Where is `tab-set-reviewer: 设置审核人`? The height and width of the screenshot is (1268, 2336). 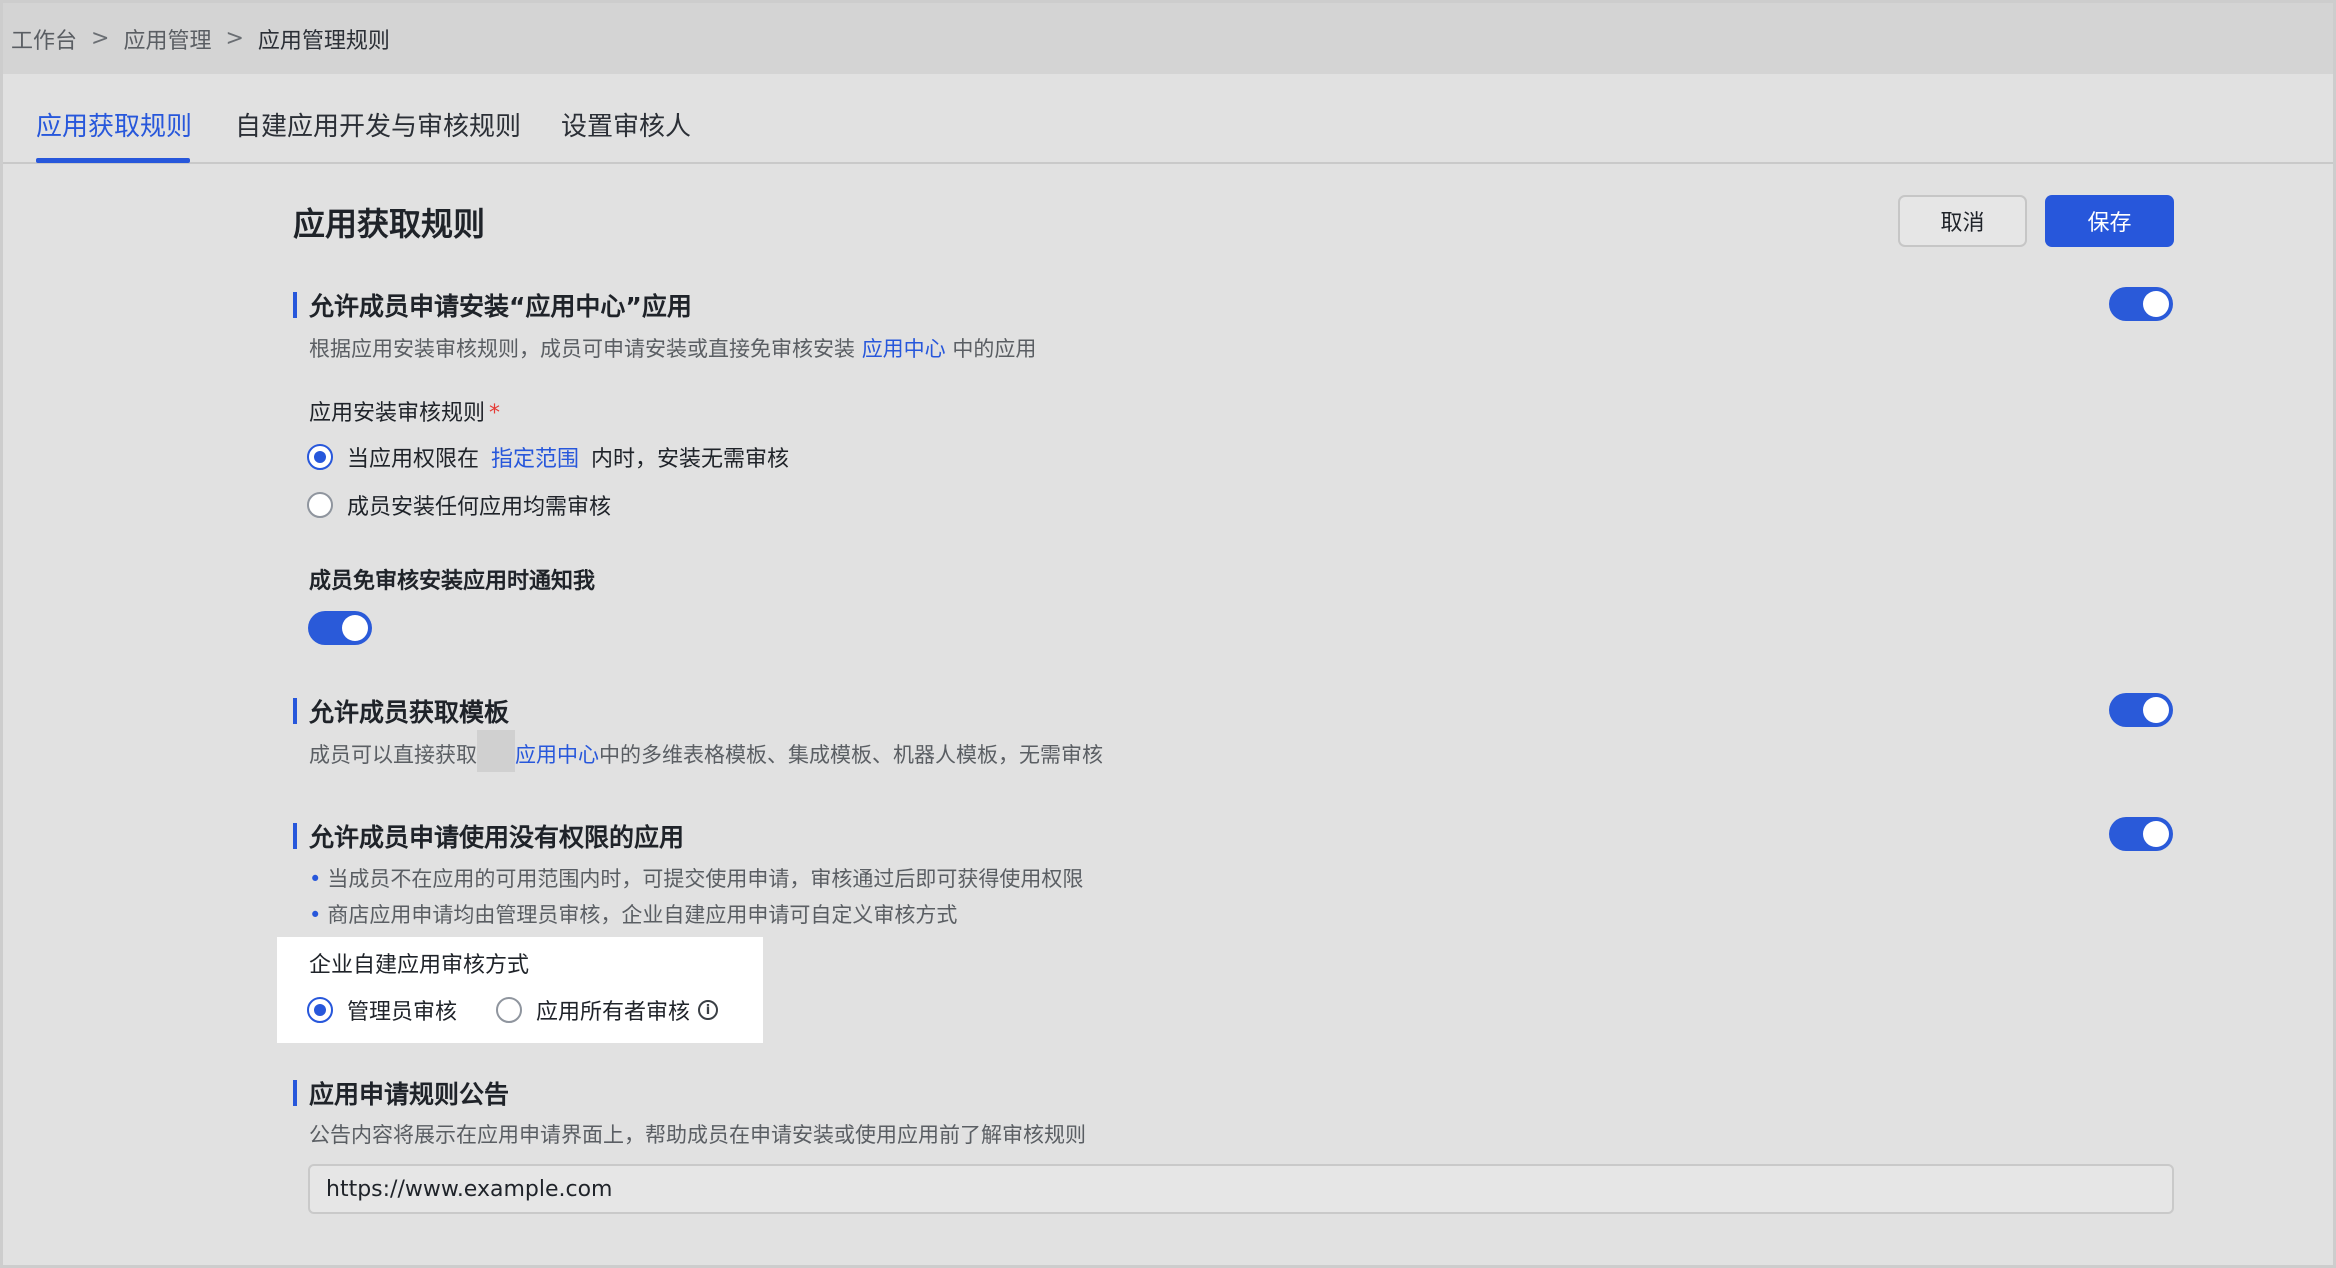 tab-set-reviewer: 设置审核人 is located at coordinates (626, 124).